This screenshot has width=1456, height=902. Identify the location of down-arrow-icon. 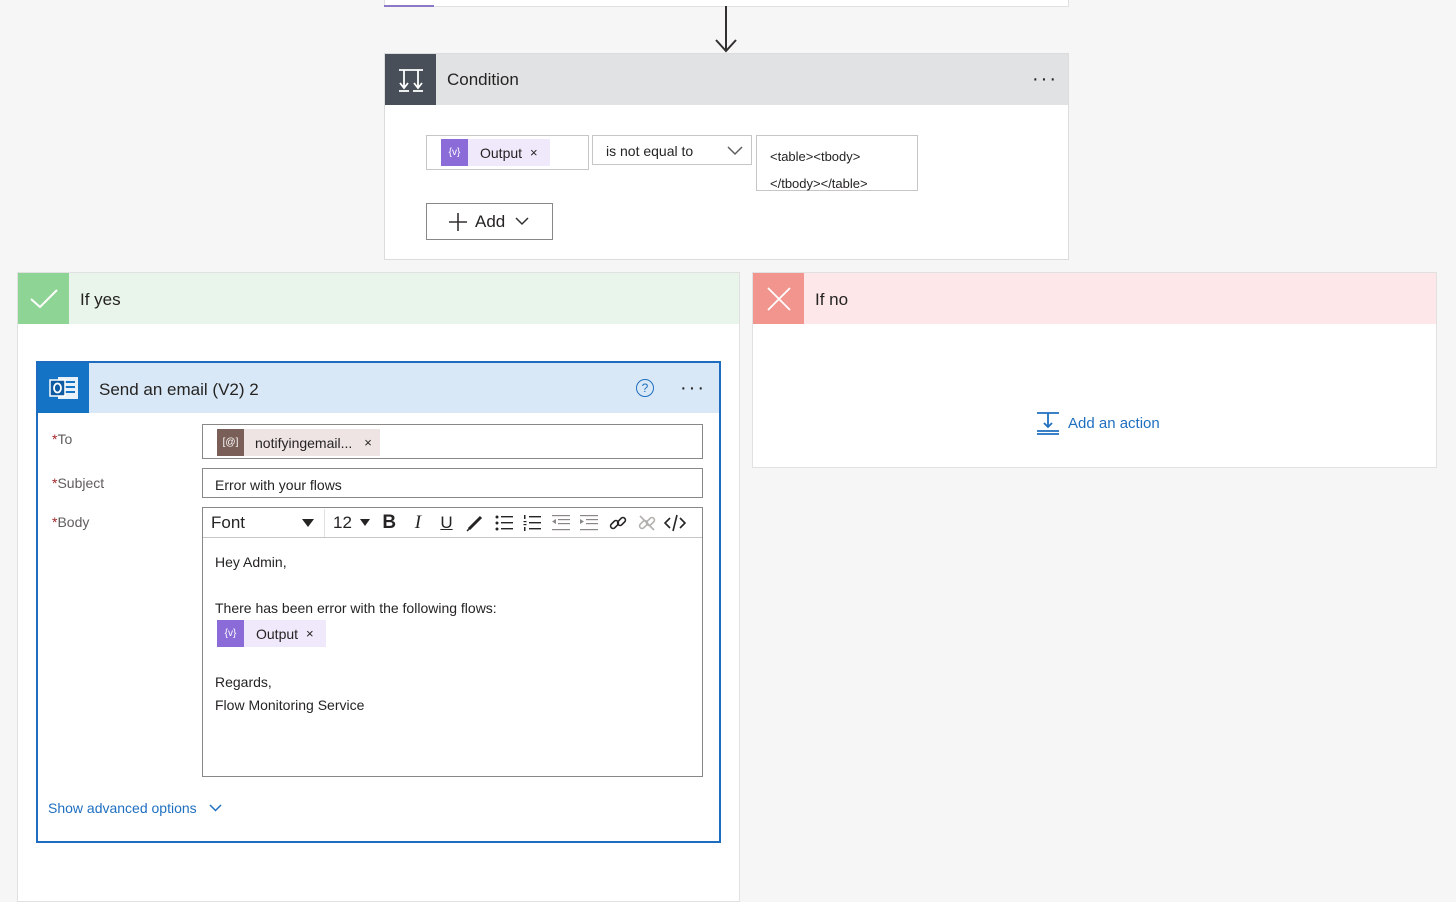
(726, 29).